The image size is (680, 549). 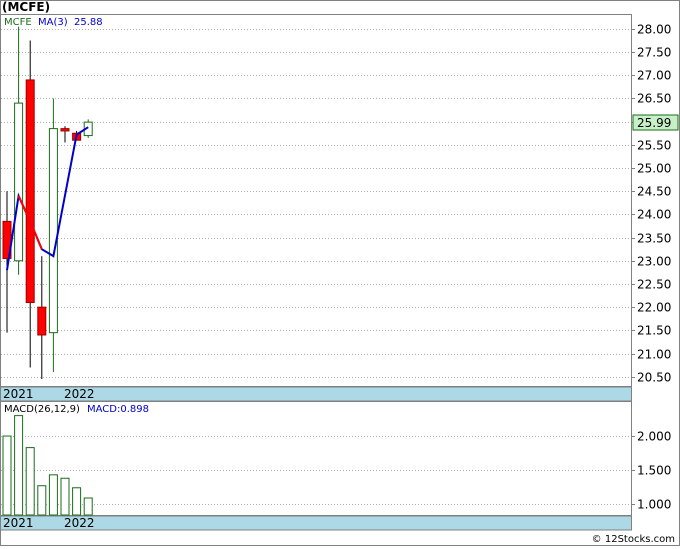 I want to click on ma-legend-value: 25.88, so click(x=88, y=22).